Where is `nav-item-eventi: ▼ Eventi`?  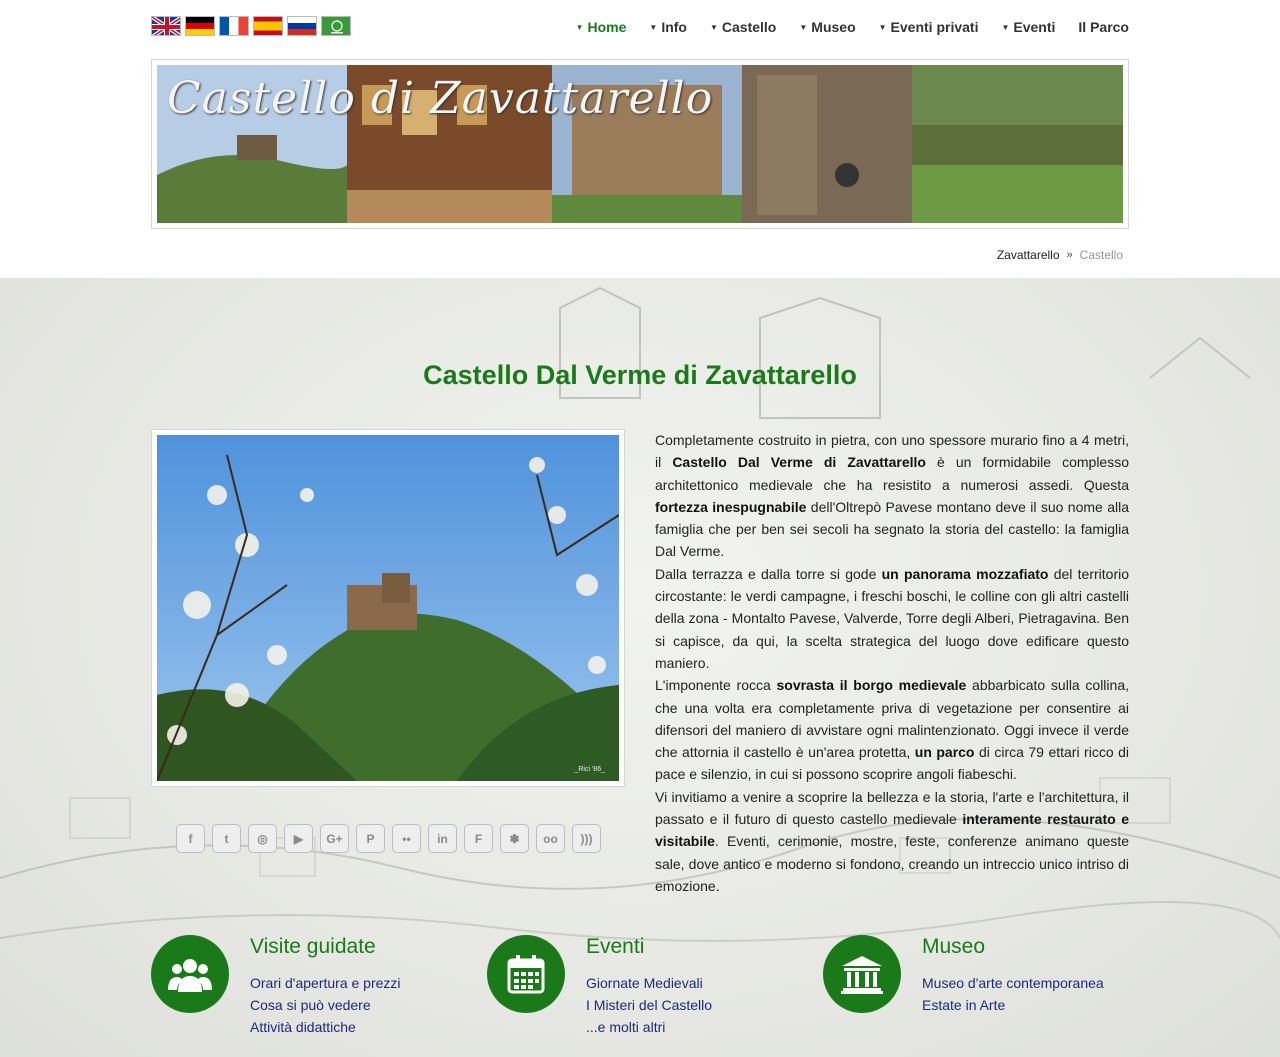
nav-item-eventi: ▼ Eventi is located at coordinates (1016, 27).